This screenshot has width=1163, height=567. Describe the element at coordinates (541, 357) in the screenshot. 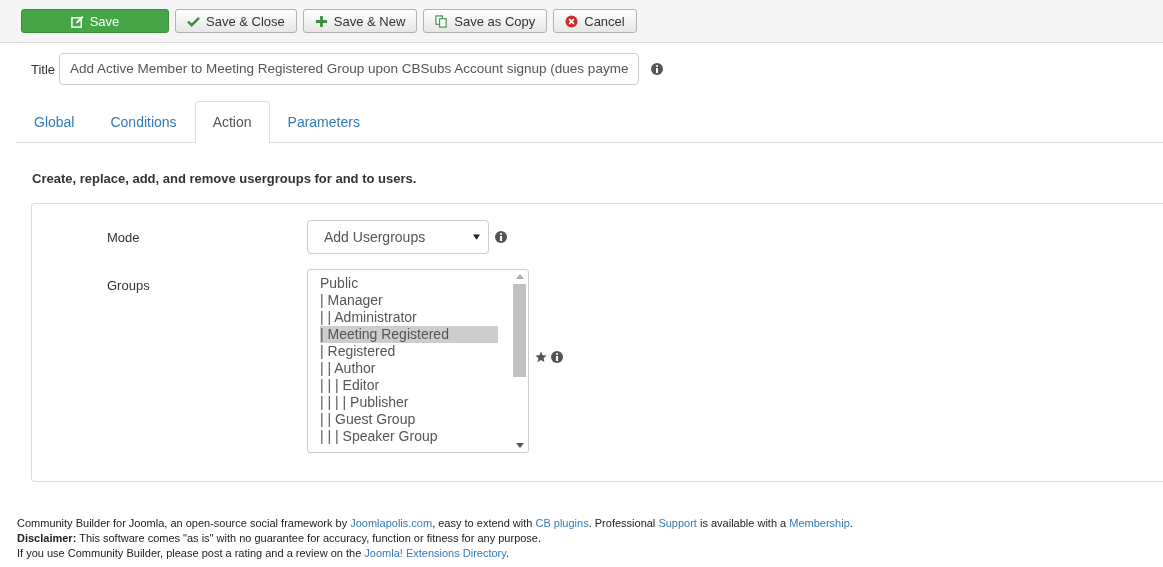

I see `star-icon` at that location.